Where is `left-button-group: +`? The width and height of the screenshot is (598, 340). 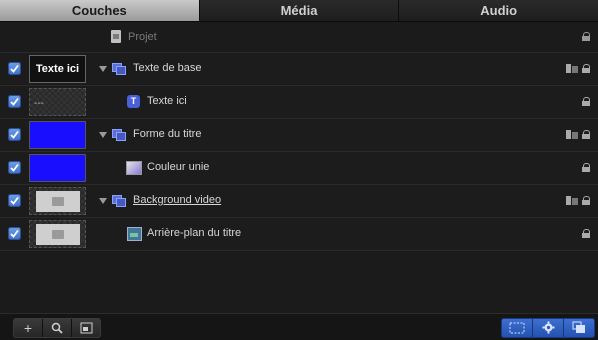
left-button-group: + is located at coordinates (57, 328).